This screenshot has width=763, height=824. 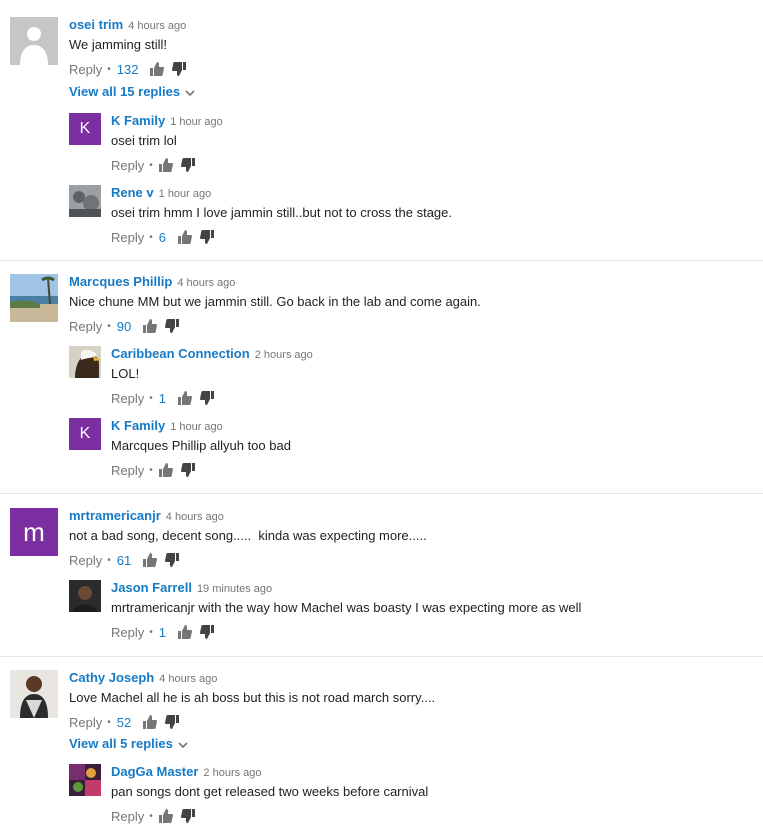 What do you see at coordinates (118, 44) in the screenshot?
I see `comment-text: We jamming still!` at bounding box center [118, 44].